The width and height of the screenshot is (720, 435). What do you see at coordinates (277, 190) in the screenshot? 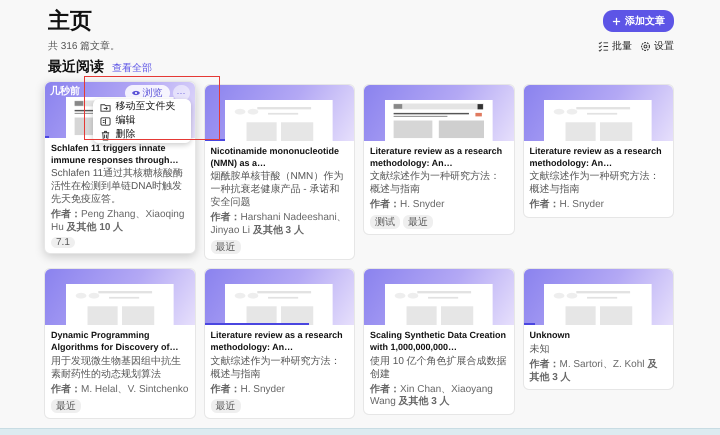
I see `article-summary: 烟酰胺单核苷酸（NMN）作为一种抗衰老健康产品 - 承诺和安全问题` at bounding box center [277, 190].